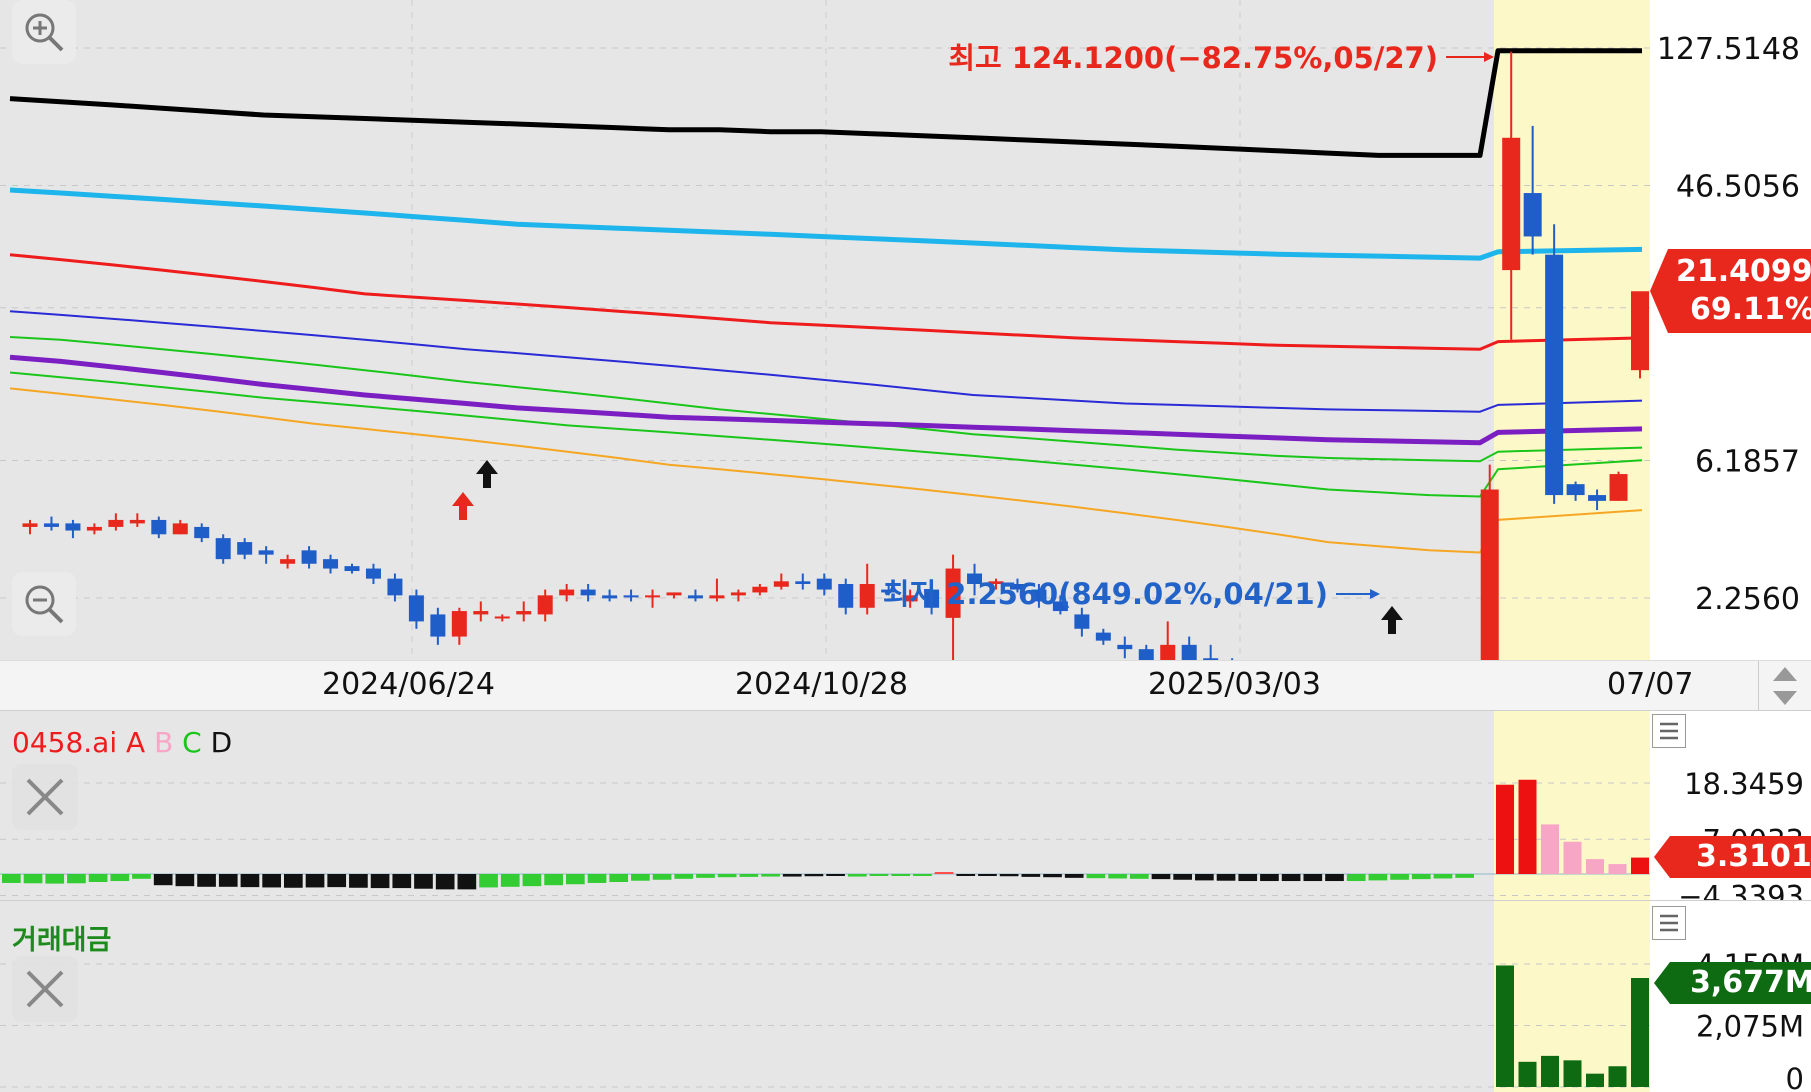  I want to click on close-volume-button, so click(45, 989).